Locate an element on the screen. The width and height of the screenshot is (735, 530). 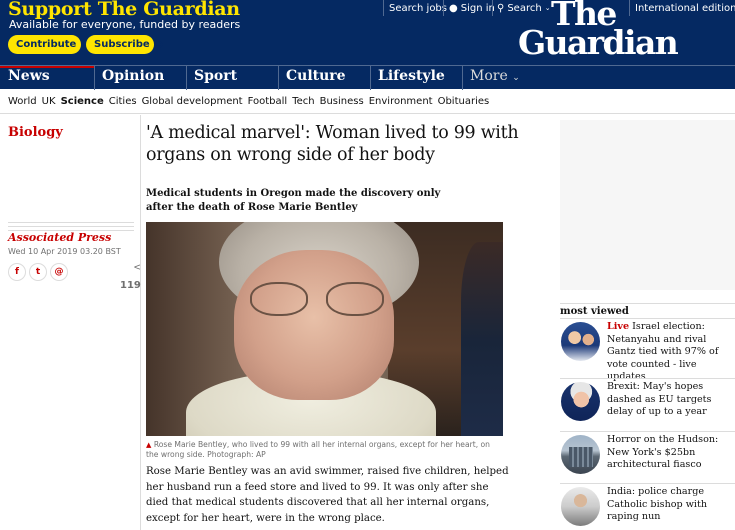
pillar-culture: Culture is located at coordinates (324, 78).